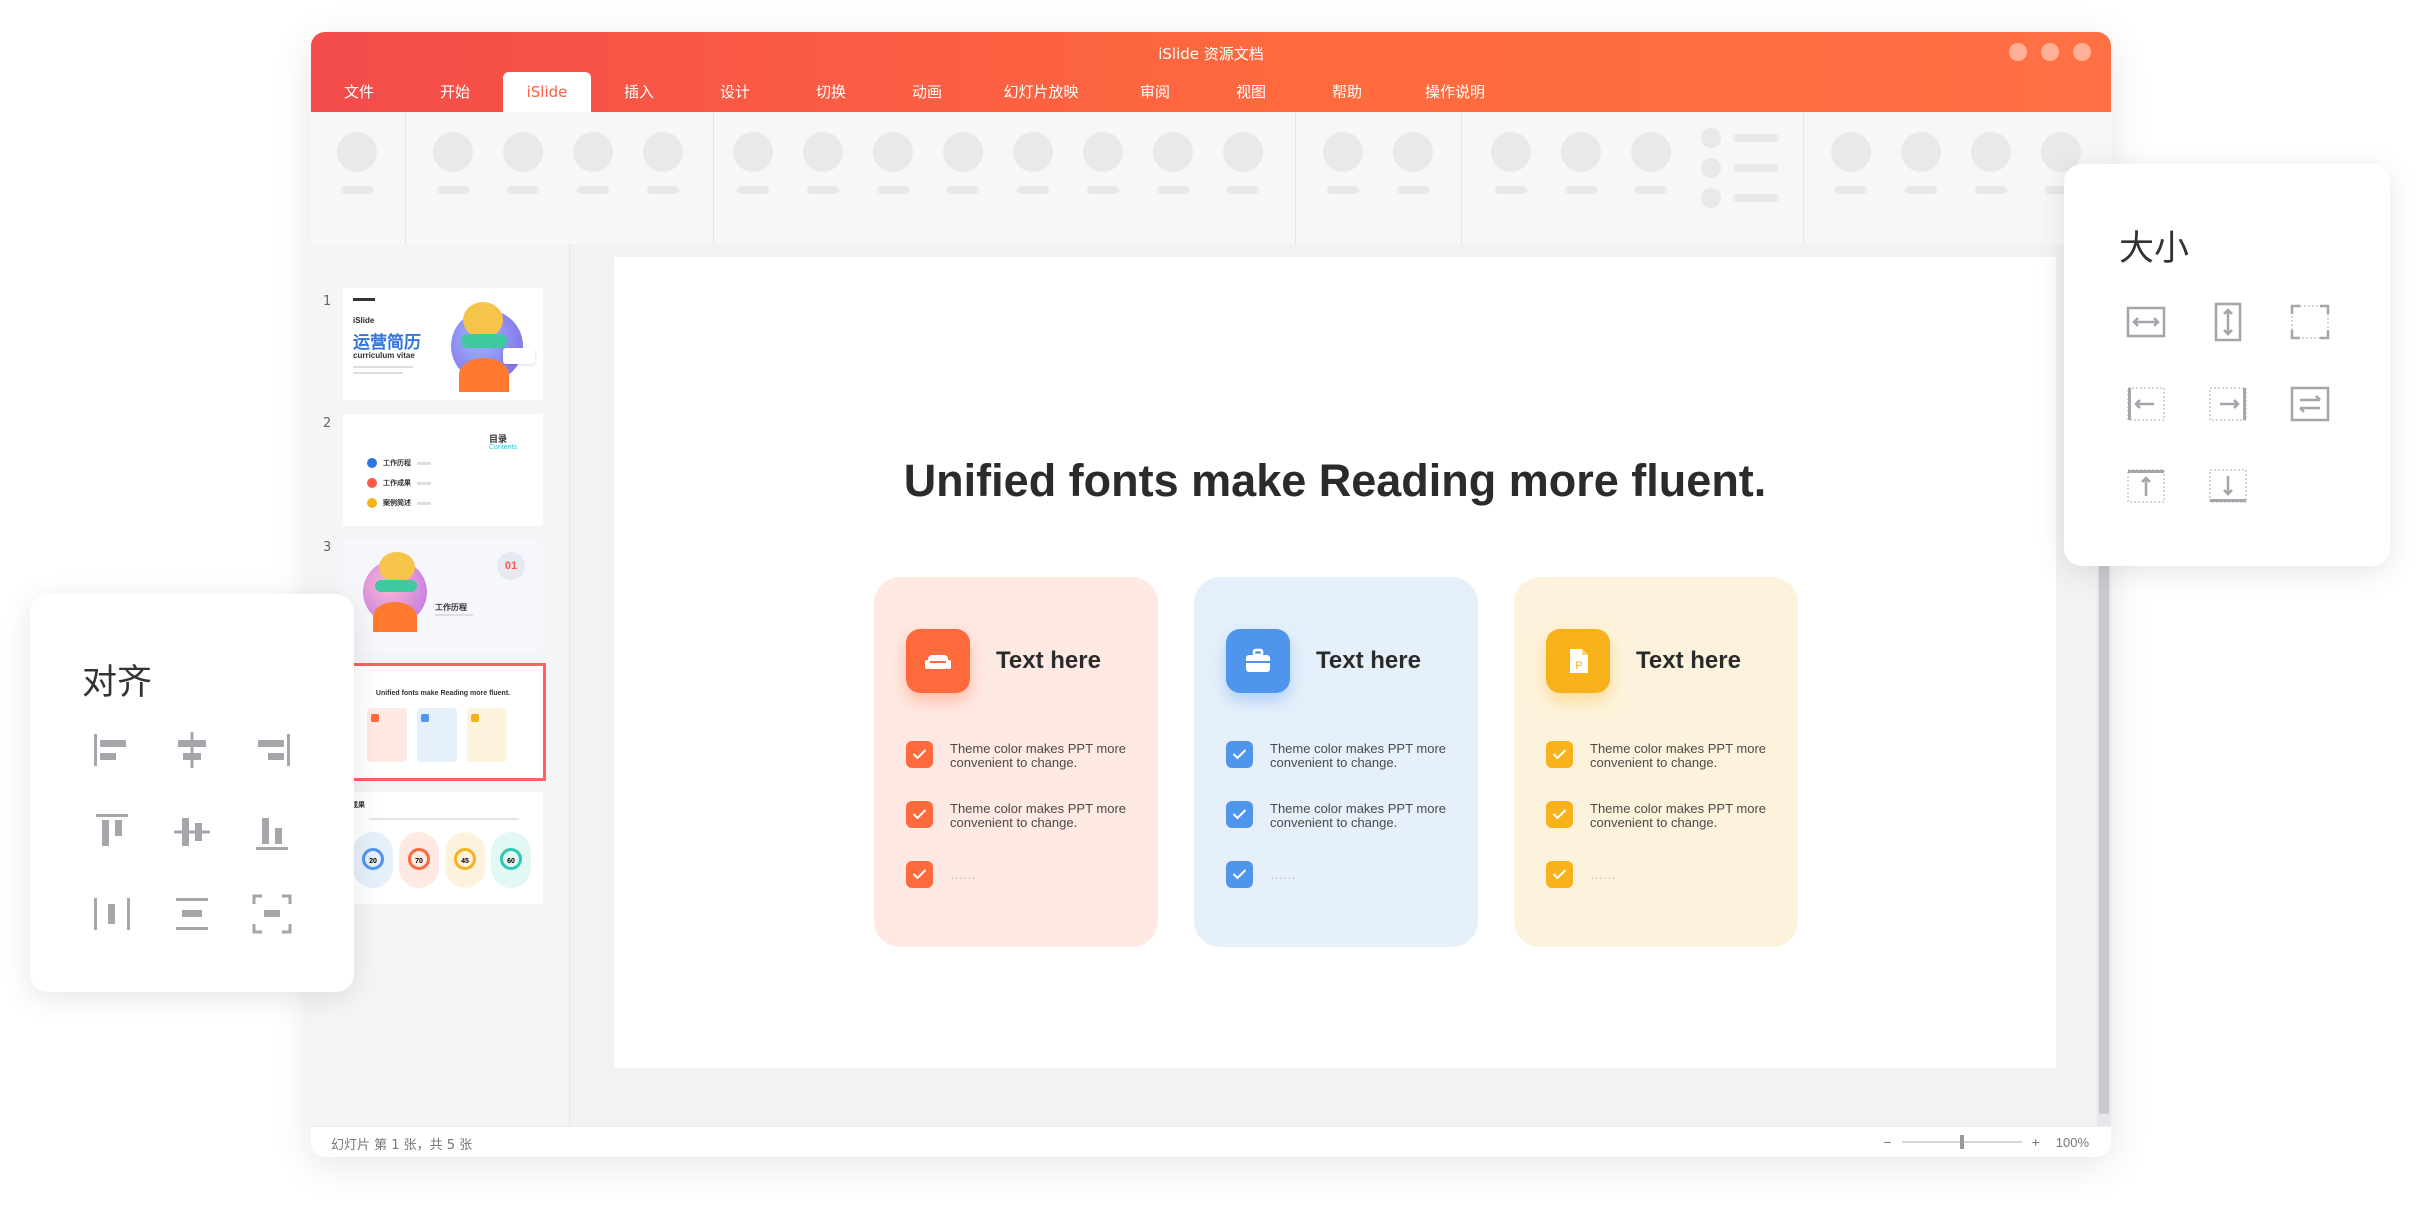  I want to click on align-left-icon, so click(112, 750).